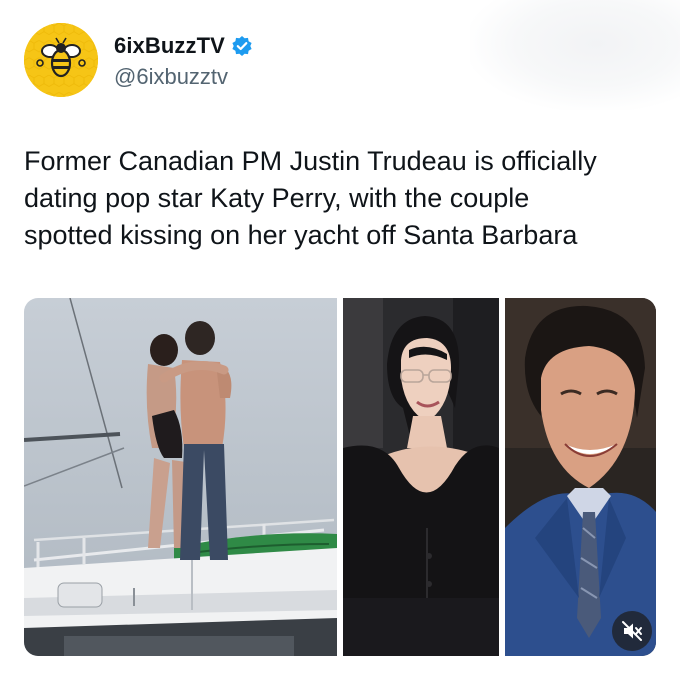 The image size is (680, 678). I want to click on bee-logo-icon, so click(61, 60).